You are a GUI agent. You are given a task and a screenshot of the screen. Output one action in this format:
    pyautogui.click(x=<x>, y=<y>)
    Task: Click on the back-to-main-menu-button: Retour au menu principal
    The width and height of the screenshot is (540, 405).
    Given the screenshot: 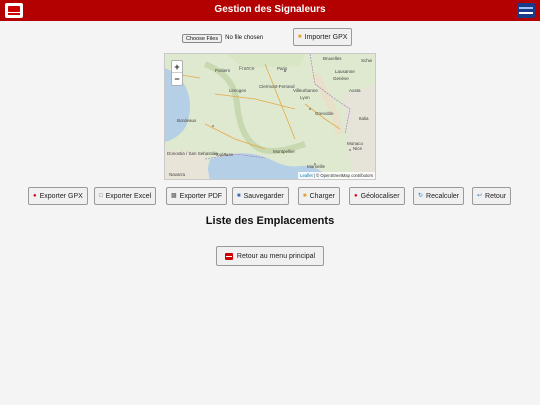 What is the action you would take?
    pyautogui.click(x=270, y=256)
    